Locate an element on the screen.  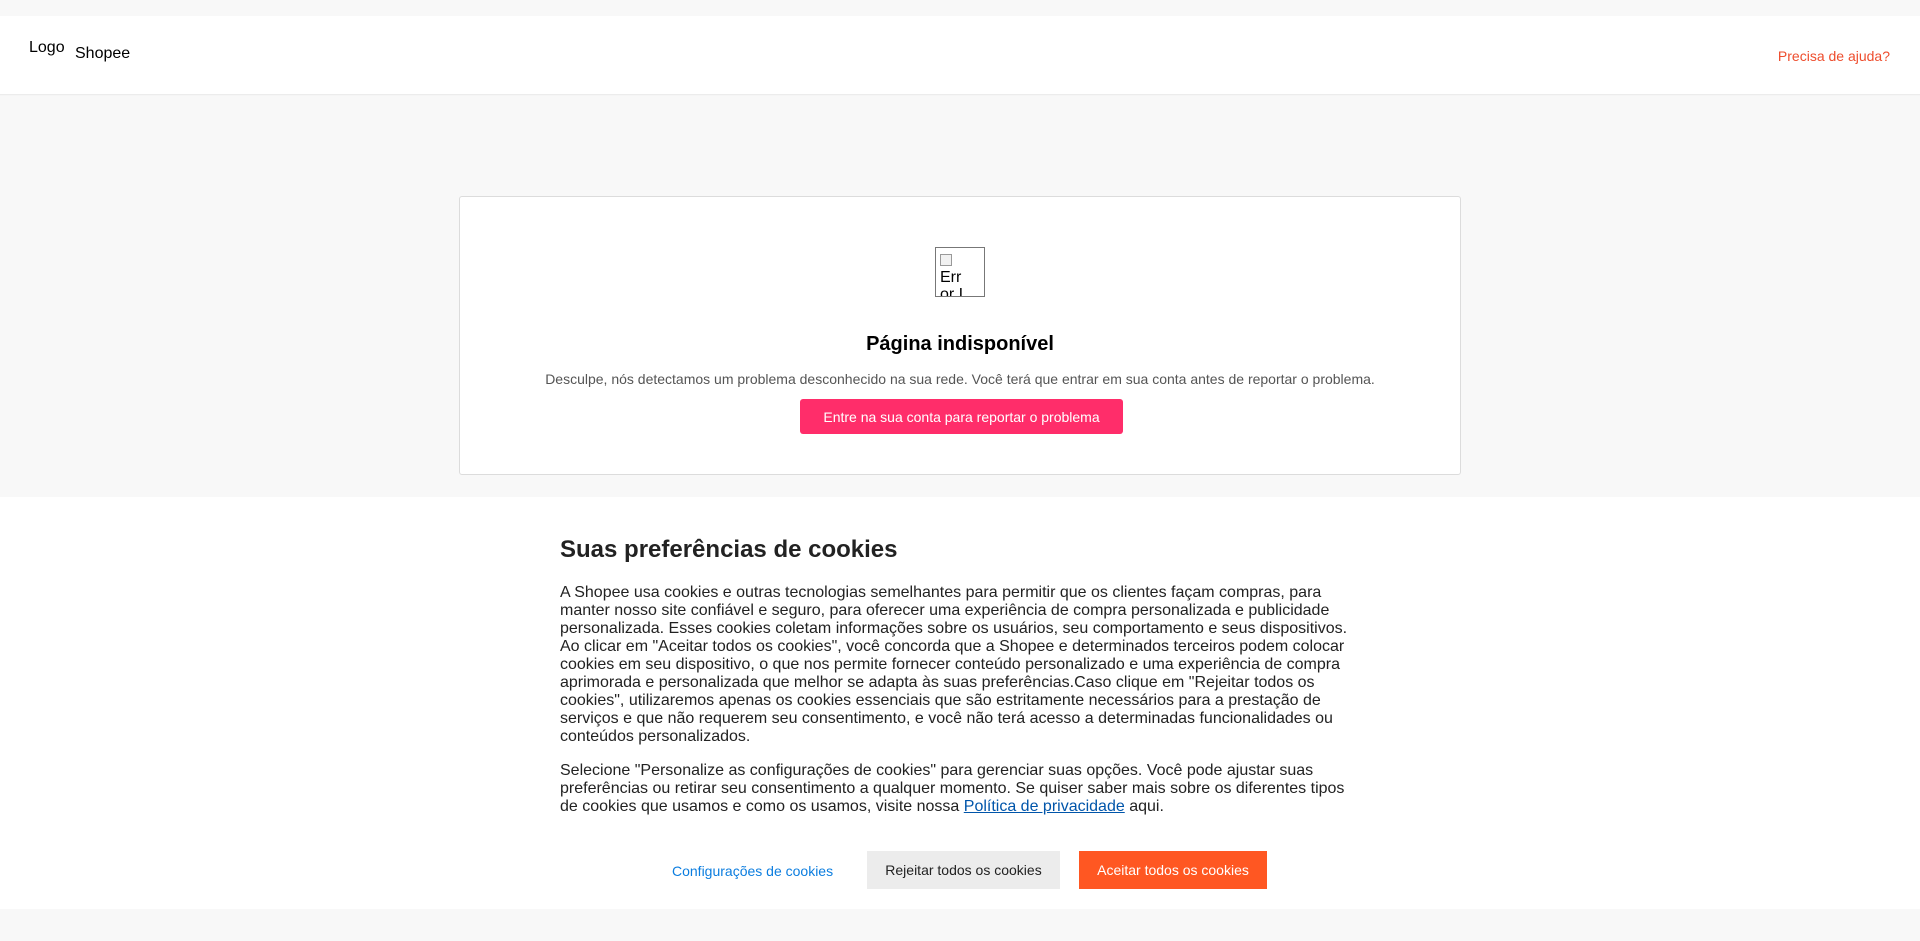
brand-name: Shopee is located at coordinates (103, 53).